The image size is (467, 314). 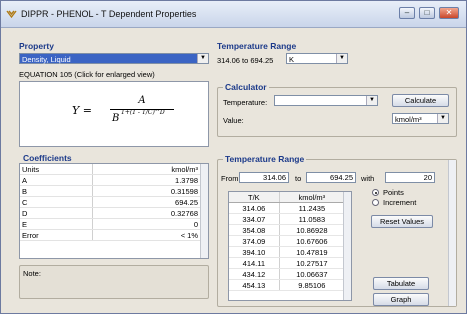 I want to click on calculator-heading: Calculator, so click(x=246, y=87).